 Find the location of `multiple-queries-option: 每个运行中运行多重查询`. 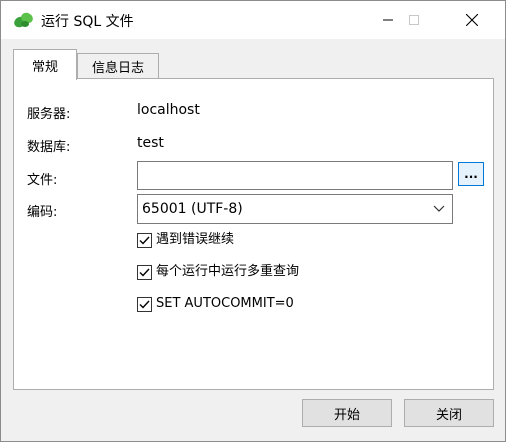

multiple-queries-option: 每个运行中运行多重查询 is located at coordinates (218, 272).